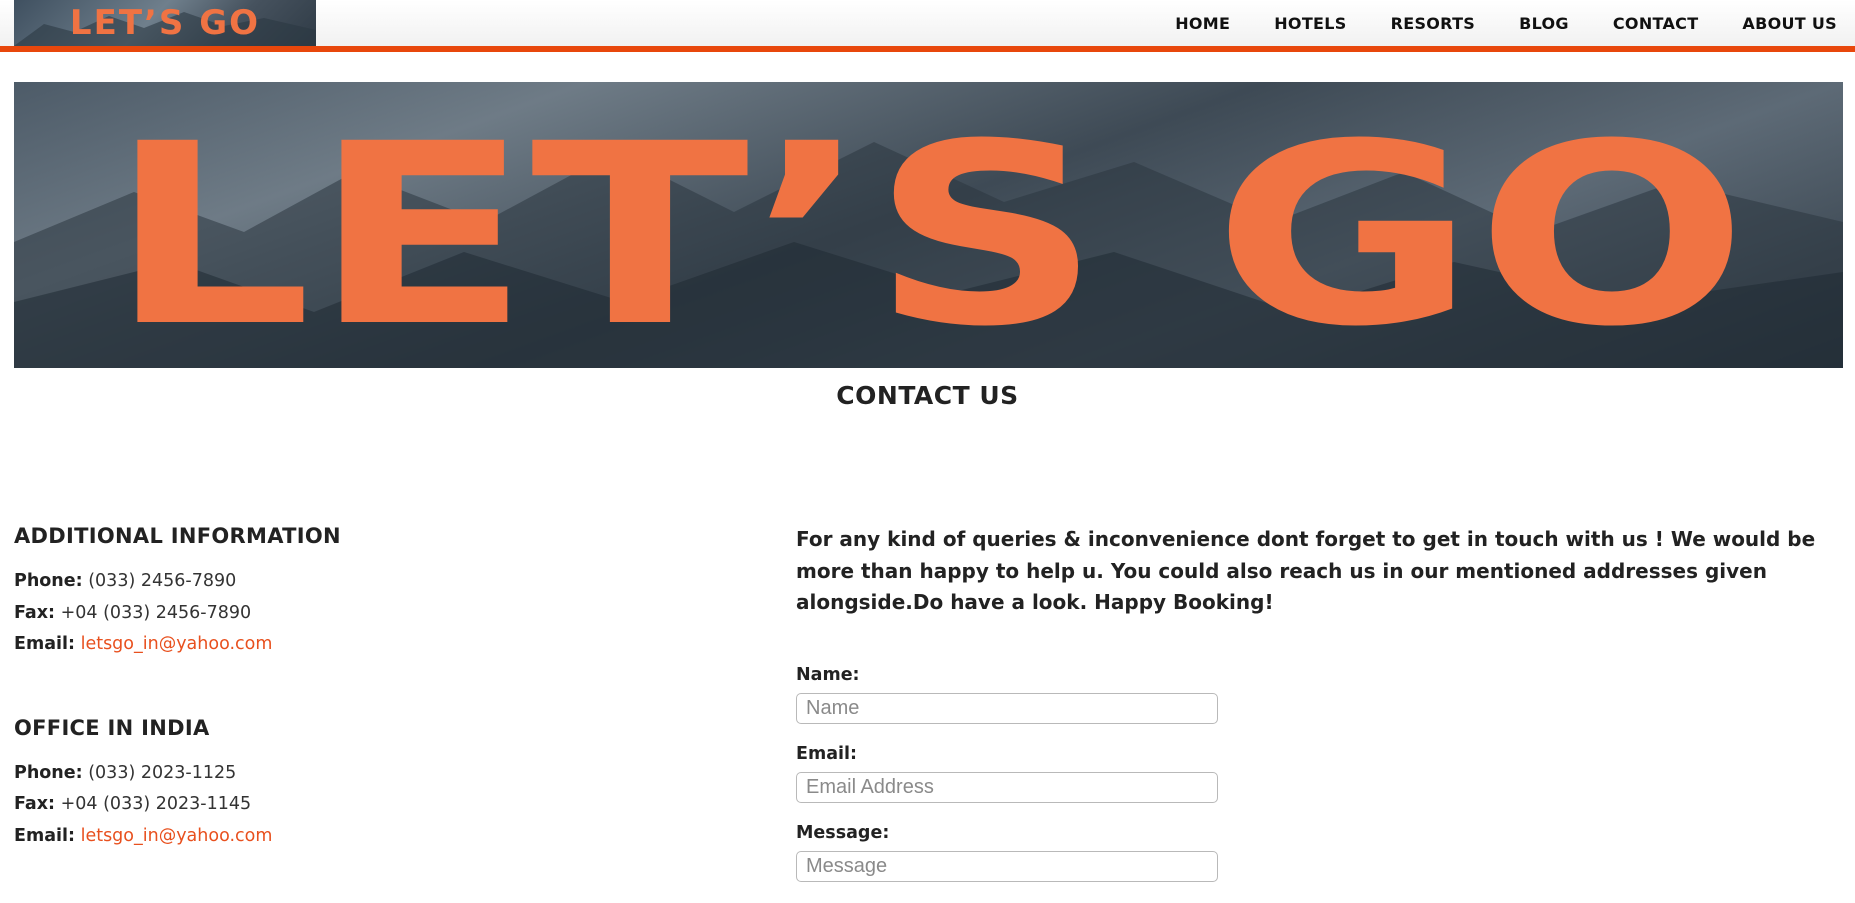 The height and width of the screenshot is (903, 1855). What do you see at coordinates (1202, 23) in the screenshot?
I see `nav-home: HOME` at bounding box center [1202, 23].